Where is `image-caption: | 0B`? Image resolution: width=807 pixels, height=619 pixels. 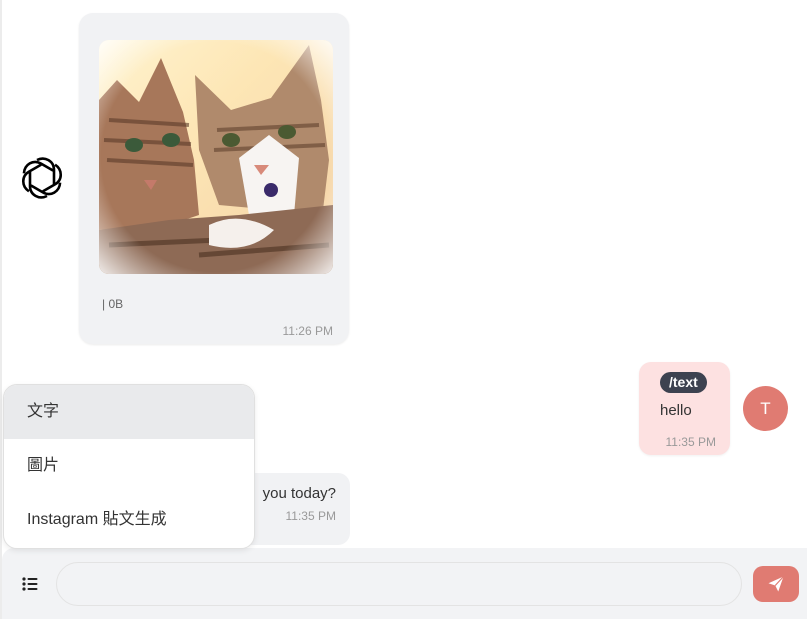
image-caption: | 0B is located at coordinates (113, 304).